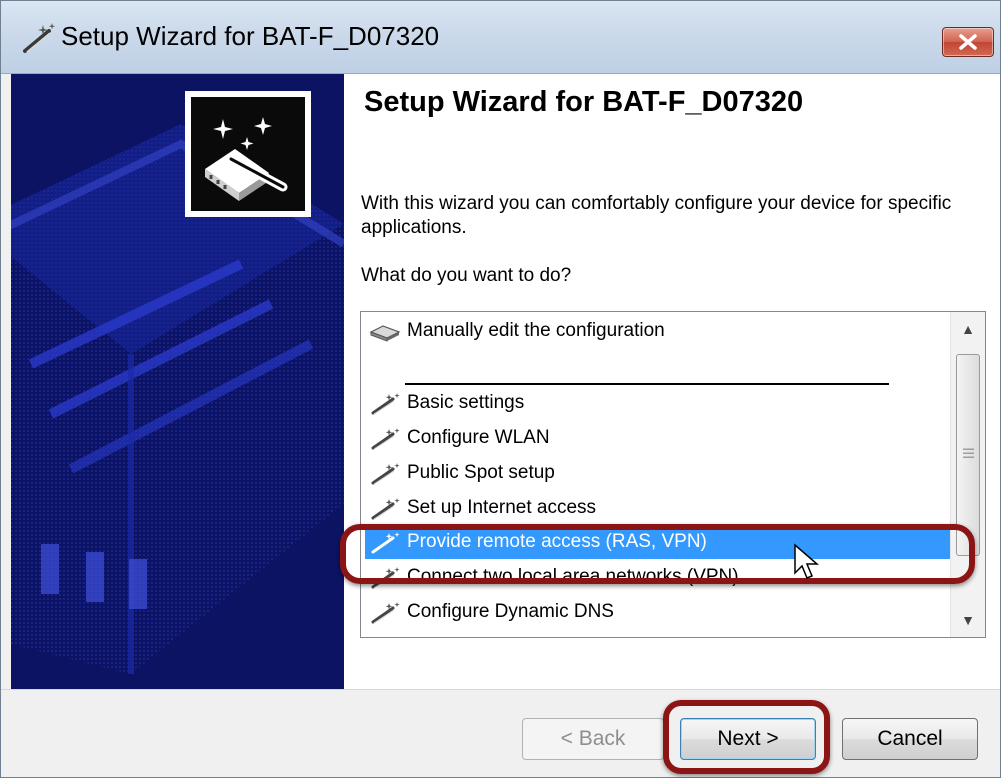  I want to click on list-item-label: Manually edit the configuration, so click(536, 330).